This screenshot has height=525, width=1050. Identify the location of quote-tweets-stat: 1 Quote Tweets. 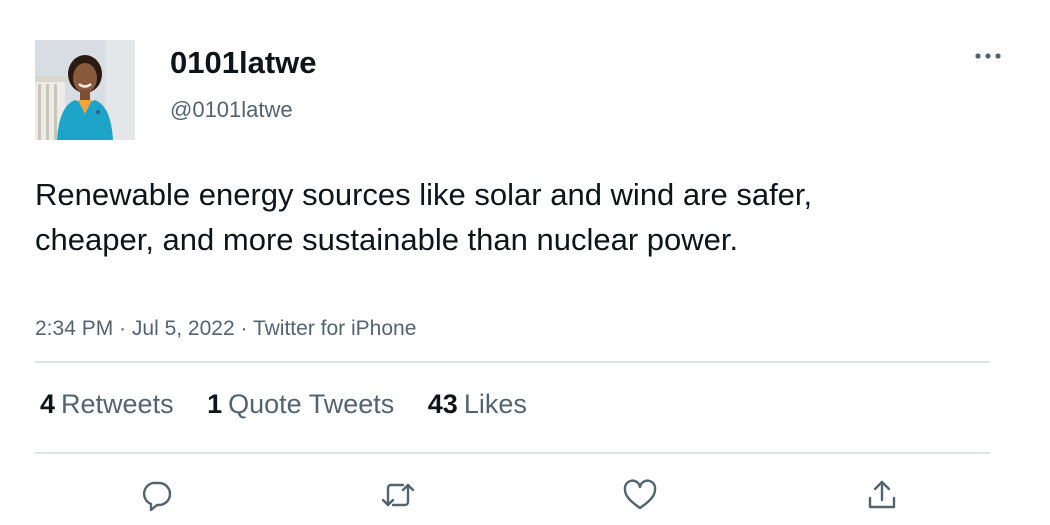
(300, 404).